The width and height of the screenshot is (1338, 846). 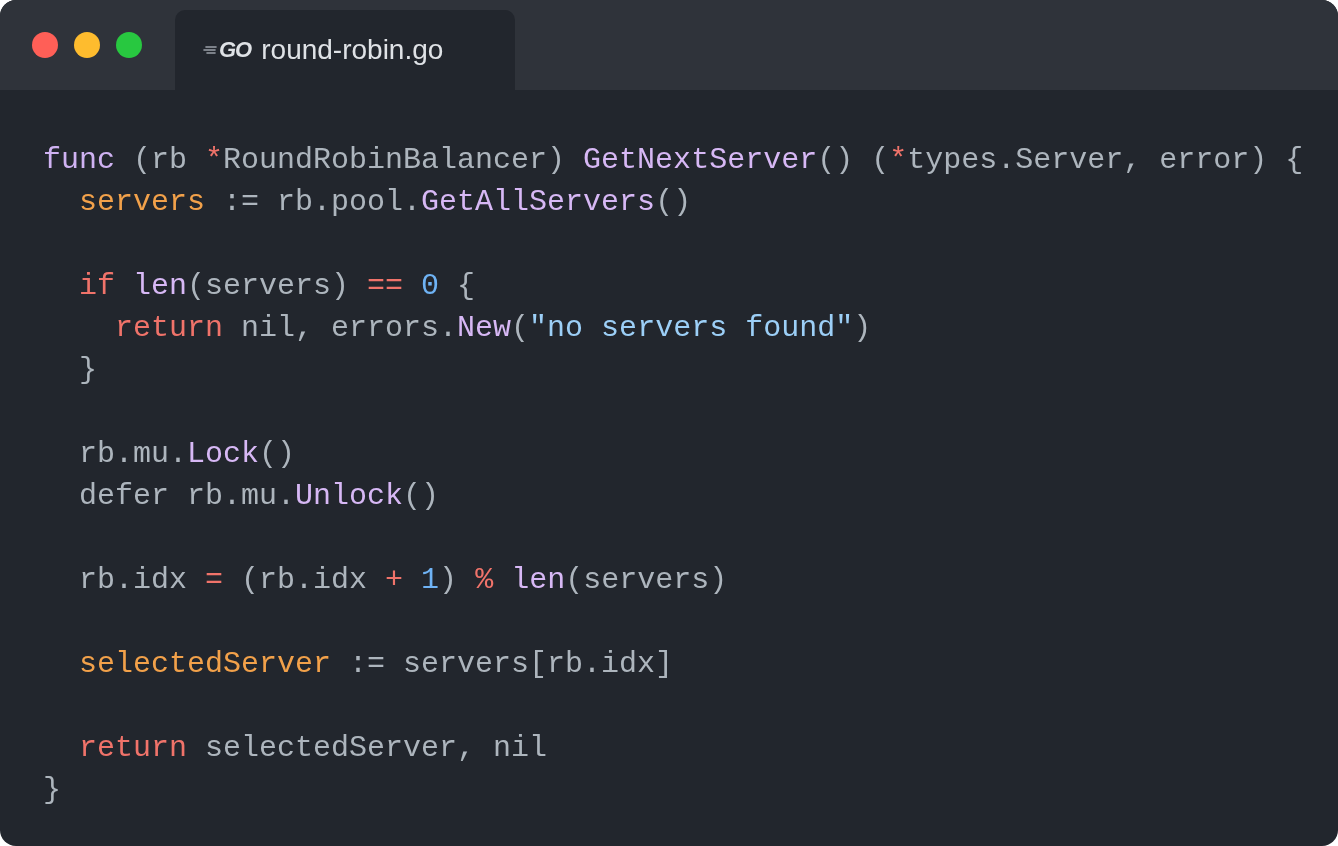 I want to click on code-line: rb.mu.Lock(), so click(x=187, y=454).